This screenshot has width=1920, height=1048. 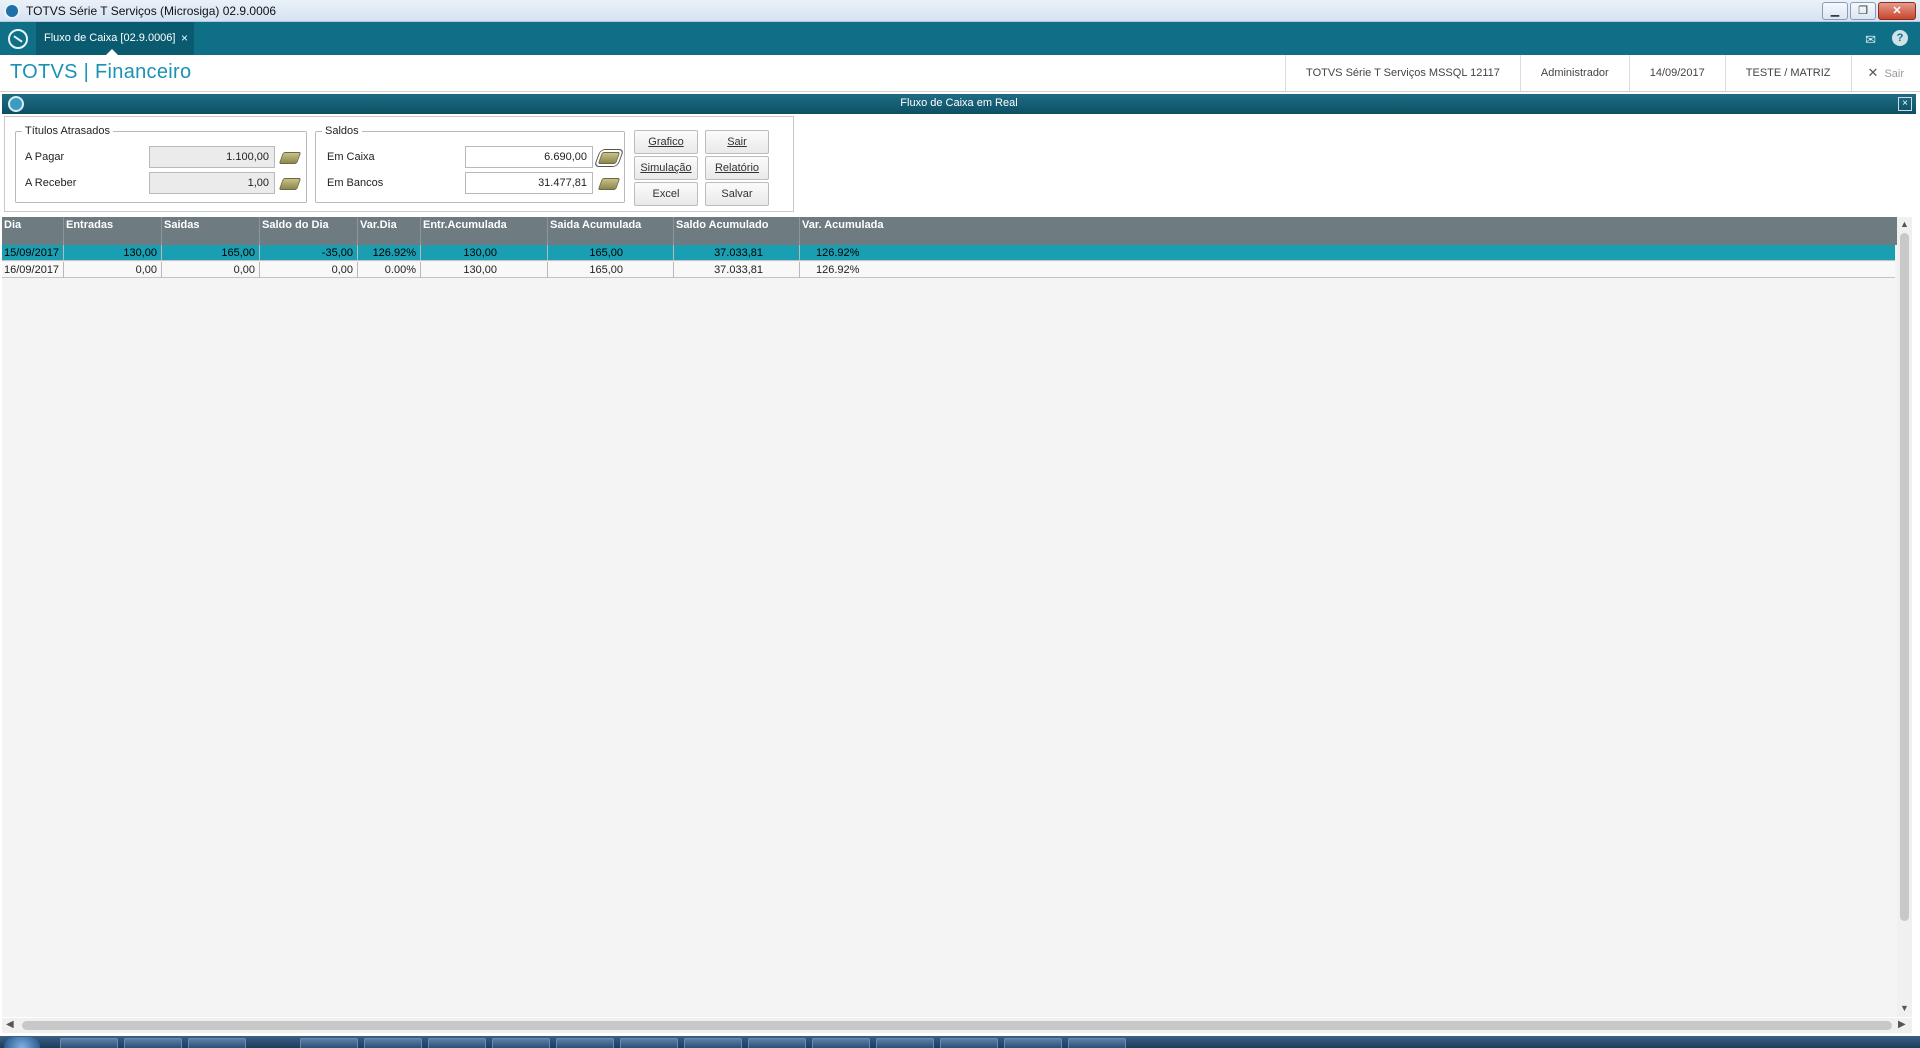 What do you see at coordinates (1894, 74) in the screenshot?
I see `exit-label: Sair` at bounding box center [1894, 74].